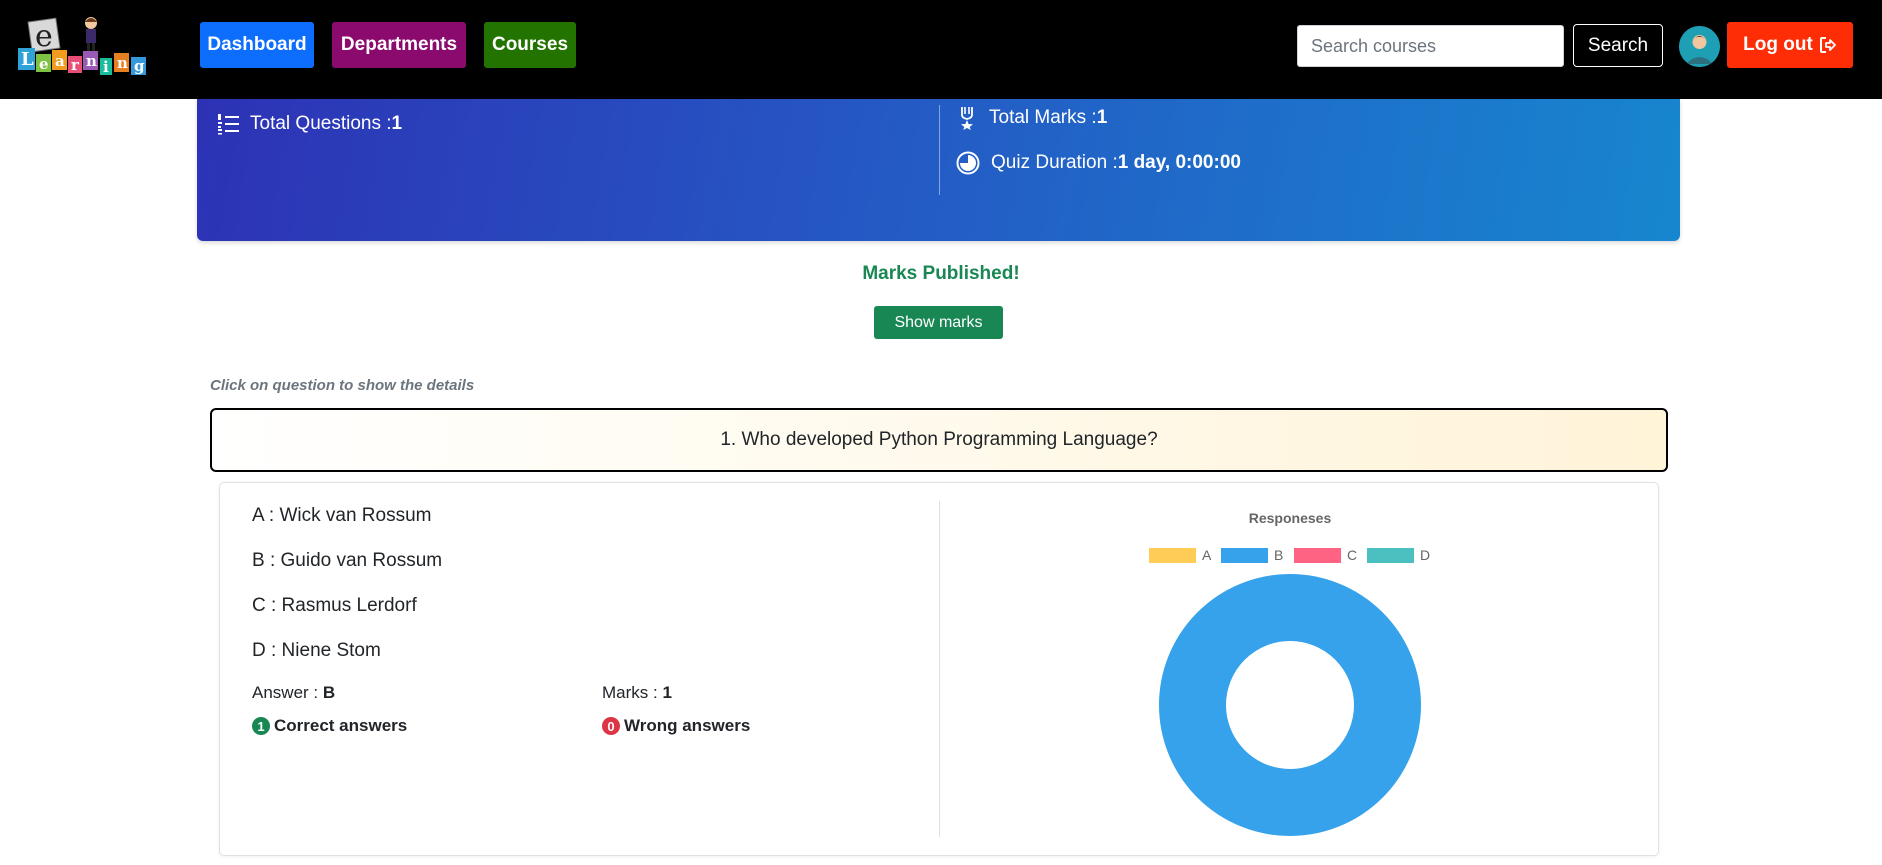 This screenshot has height=865, width=1882. Describe the element at coordinates (316, 650) in the screenshot. I see `option-d: D : Niene Stom` at that location.